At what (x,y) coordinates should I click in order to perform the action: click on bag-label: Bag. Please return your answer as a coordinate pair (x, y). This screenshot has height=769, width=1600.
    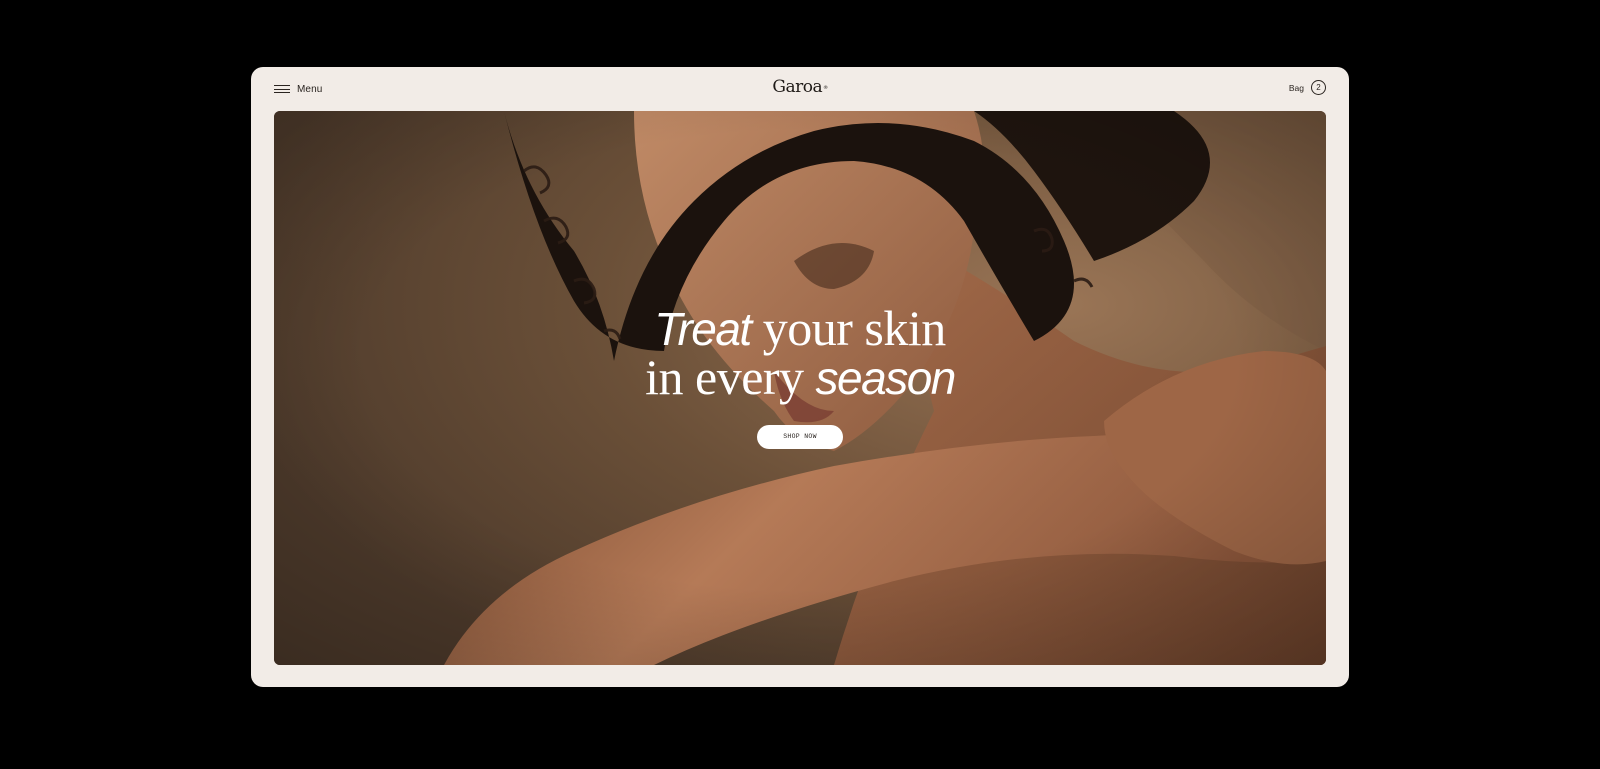
    Looking at the image, I should click on (1296, 87).